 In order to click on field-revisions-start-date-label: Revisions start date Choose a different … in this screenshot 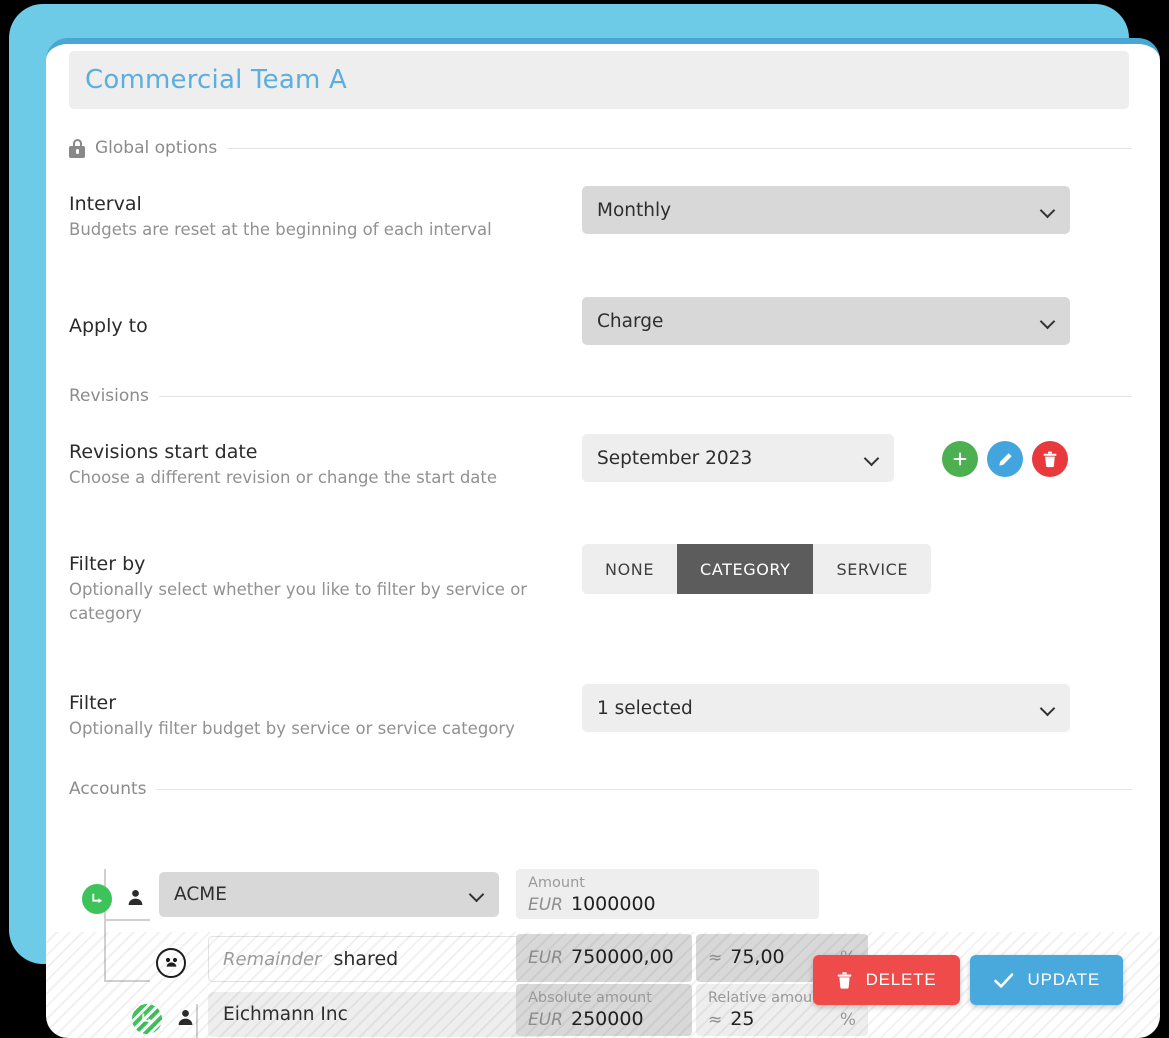, I will do `click(309, 465)`.